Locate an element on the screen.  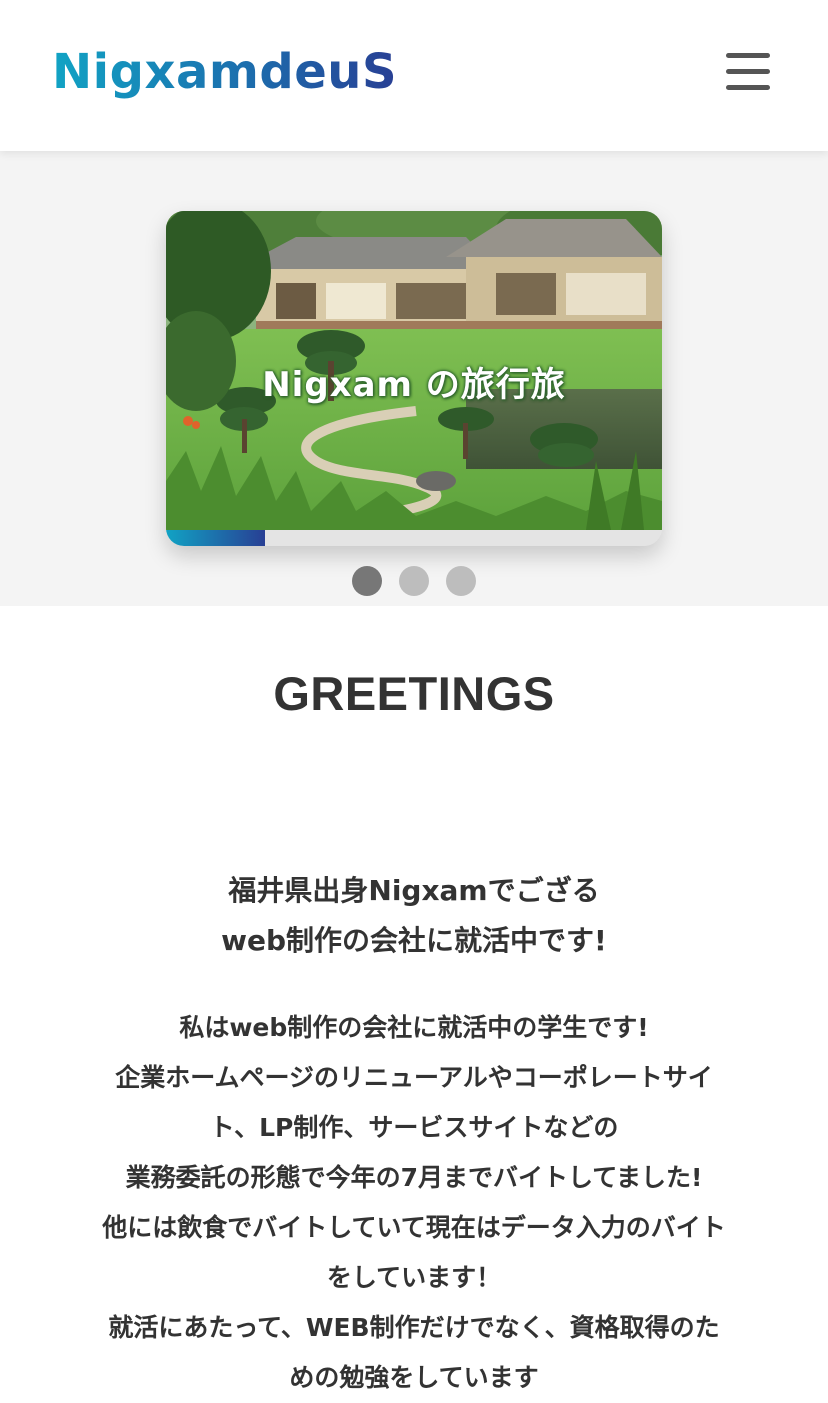
menu-bar-middle is located at coordinates (748, 71).